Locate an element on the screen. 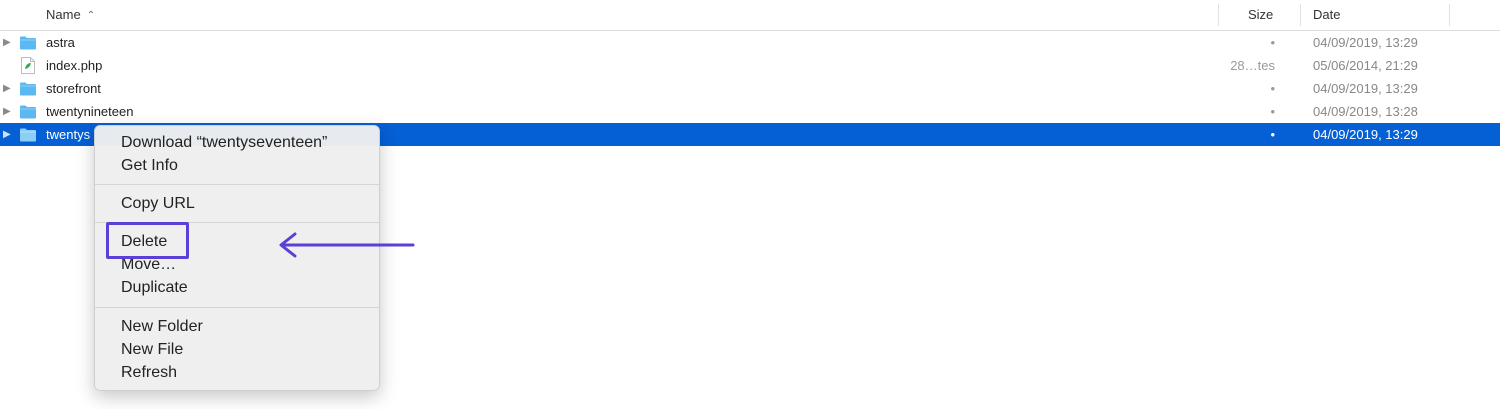 Image resolution: width=1500 pixels, height=409 pixels. file-name: index.php is located at coordinates (74, 65).